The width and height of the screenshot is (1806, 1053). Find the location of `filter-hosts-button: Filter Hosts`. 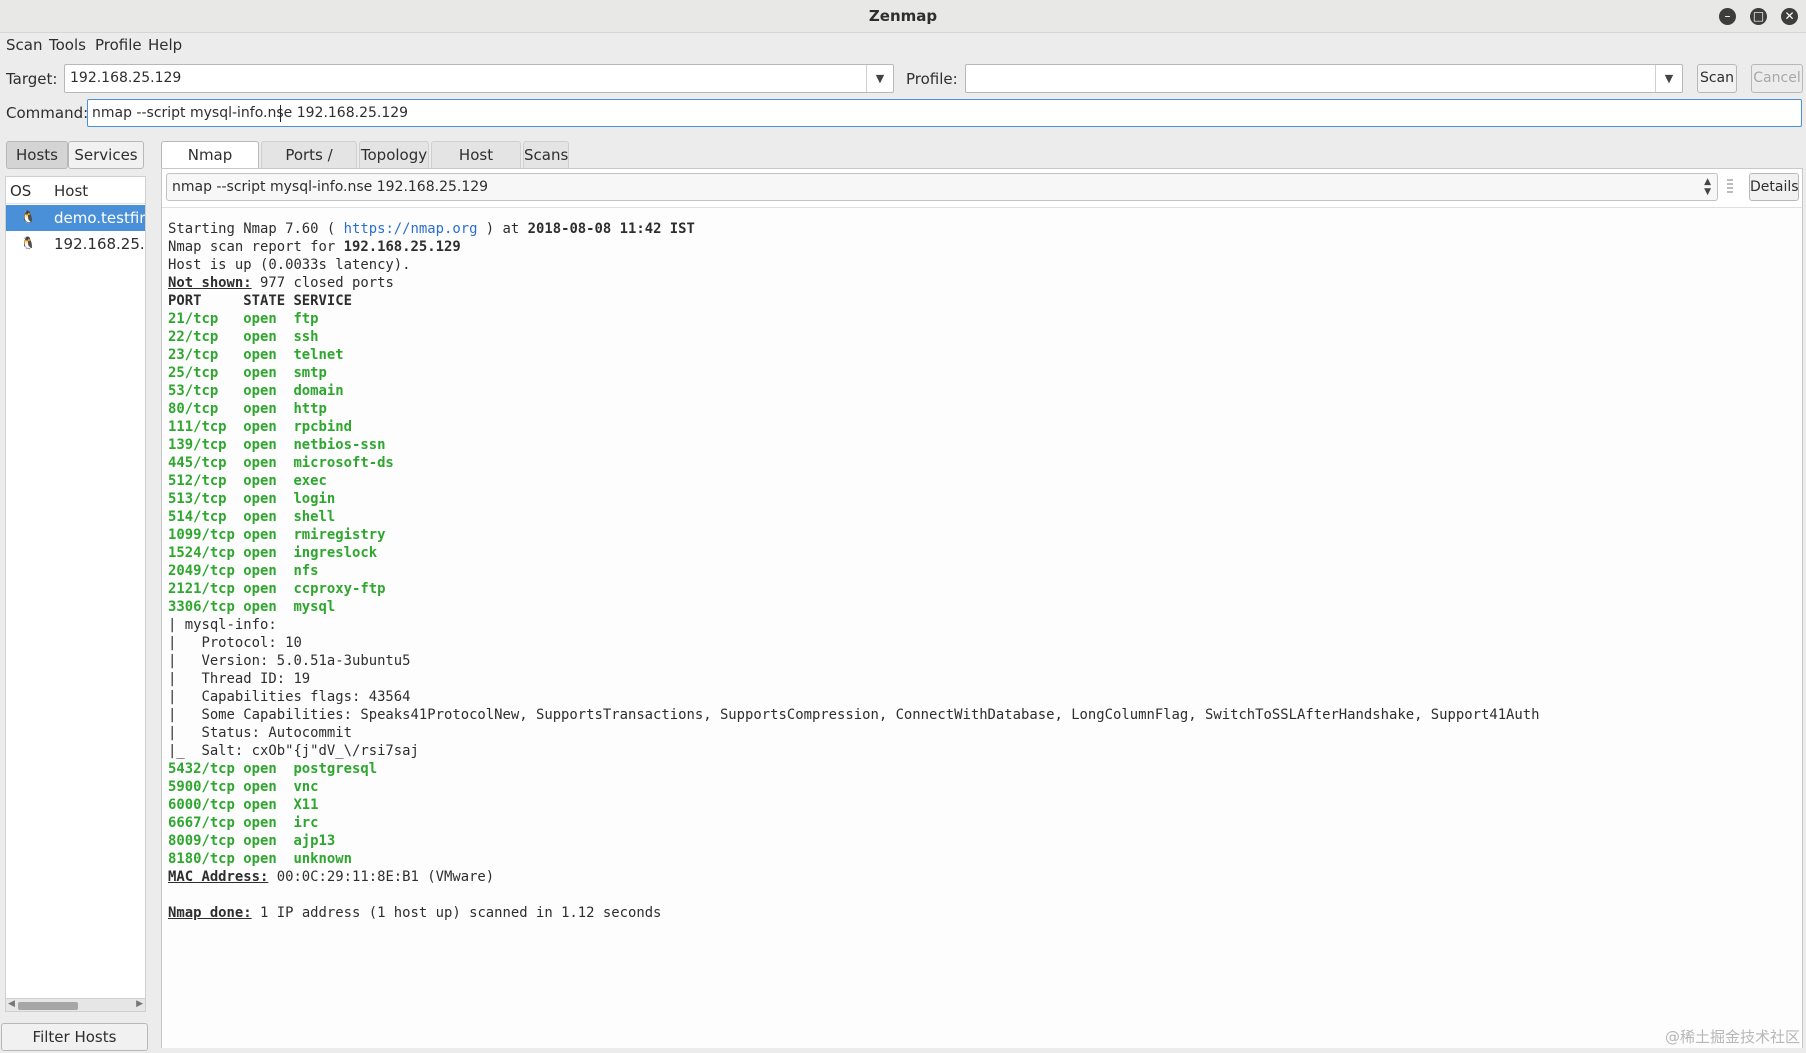

filter-hosts-button: Filter Hosts is located at coordinates (74, 1037).